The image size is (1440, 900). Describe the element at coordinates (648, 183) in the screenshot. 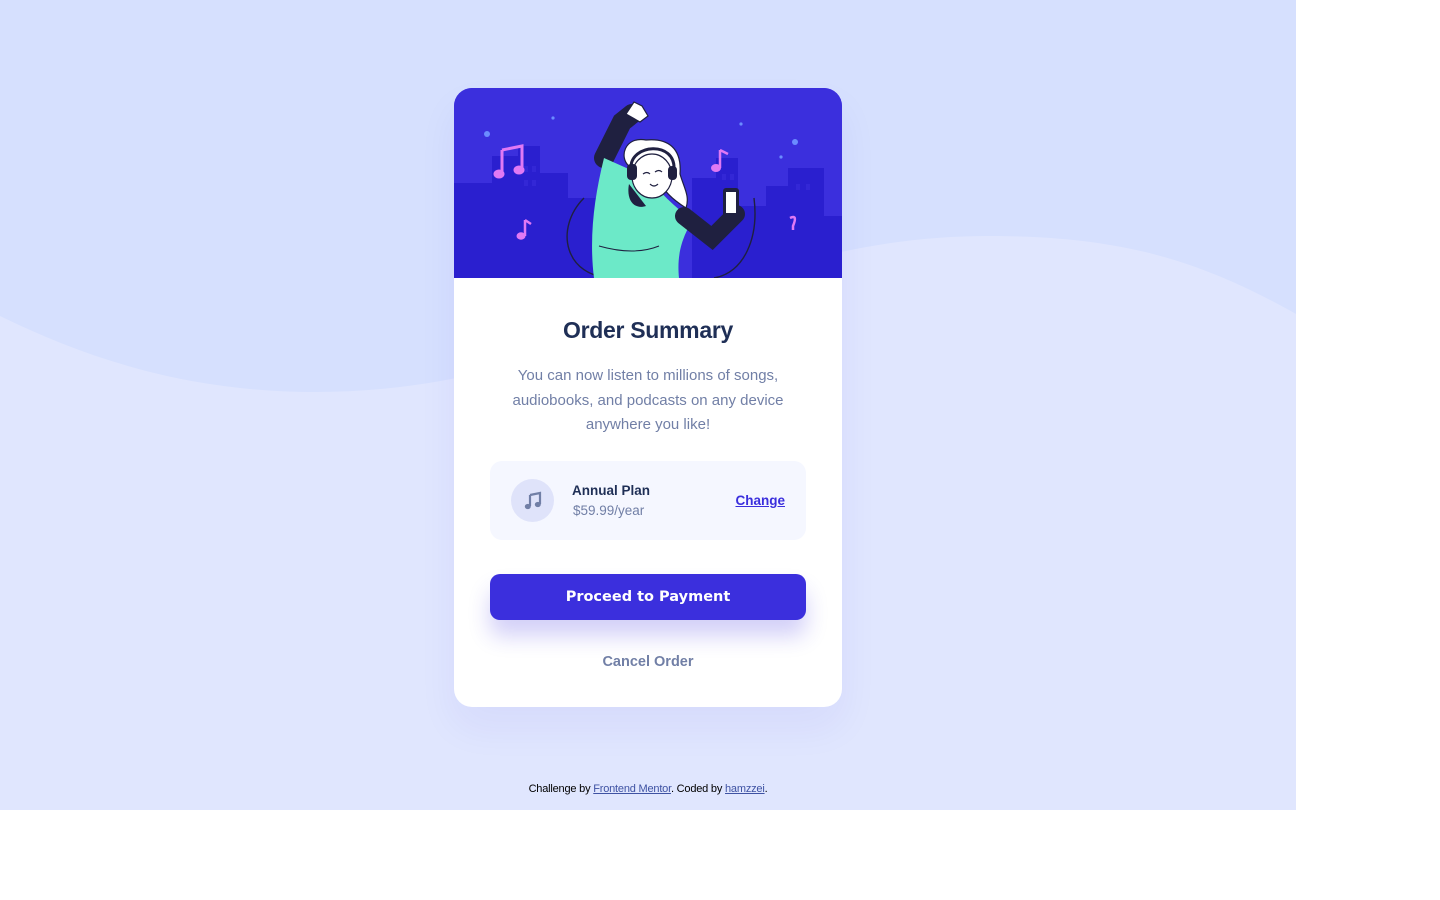

I see `hero-illustration` at that location.